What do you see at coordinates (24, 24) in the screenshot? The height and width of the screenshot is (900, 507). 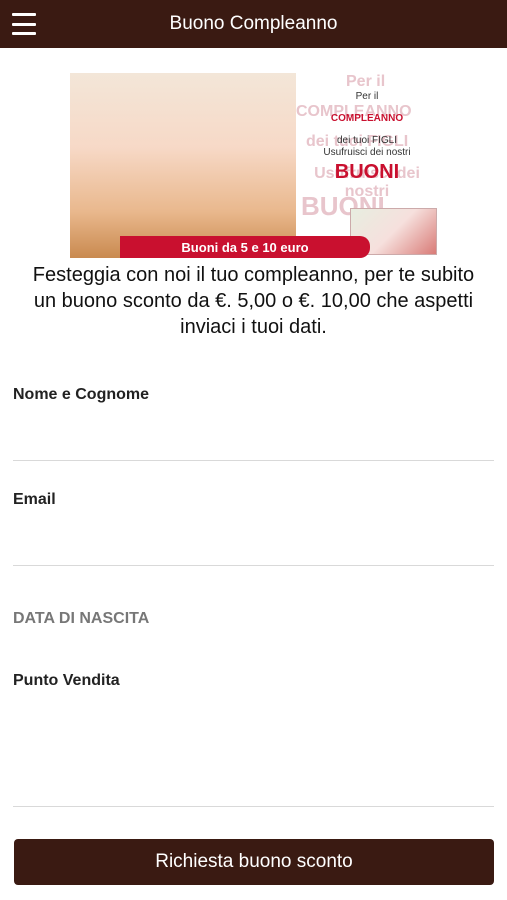 I see `hamburger-menu-icon` at bounding box center [24, 24].